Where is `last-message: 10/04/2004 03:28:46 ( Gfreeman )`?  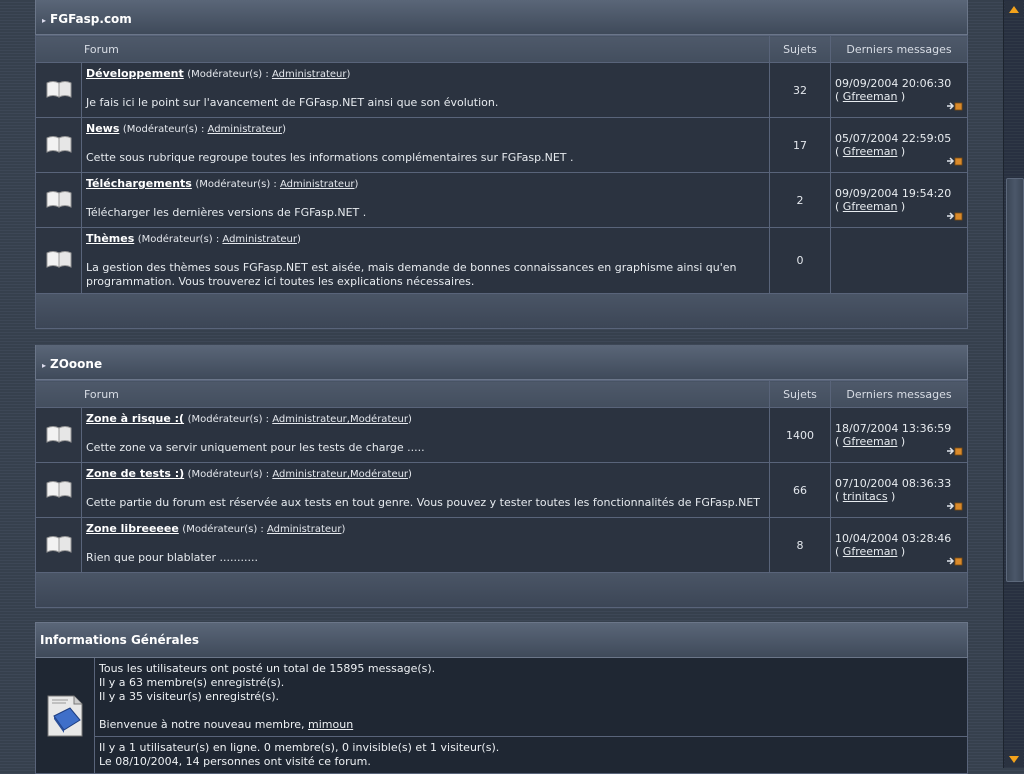 last-message: 10/04/2004 03:28:46 ( Gfreeman ) is located at coordinates (899, 545).